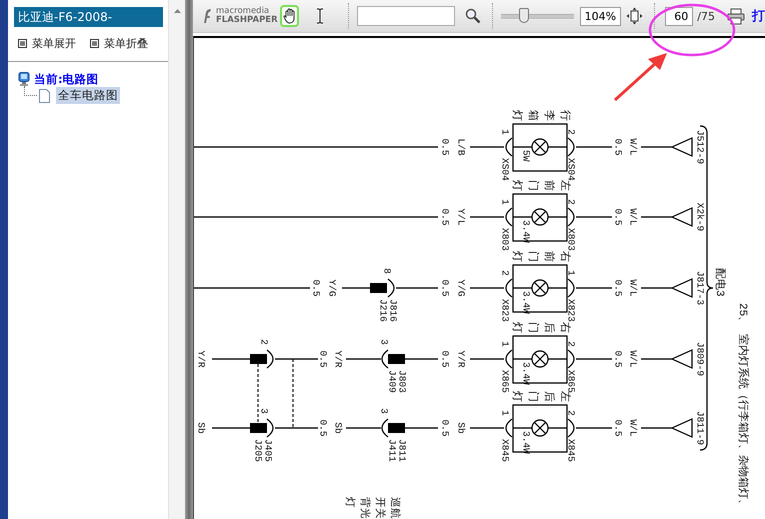 This screenshot has height=519, width=765. What do you see at coordinates (268, 450) in the screenshot?
I see `connector-code: J405` at bounding box center [268, 450].